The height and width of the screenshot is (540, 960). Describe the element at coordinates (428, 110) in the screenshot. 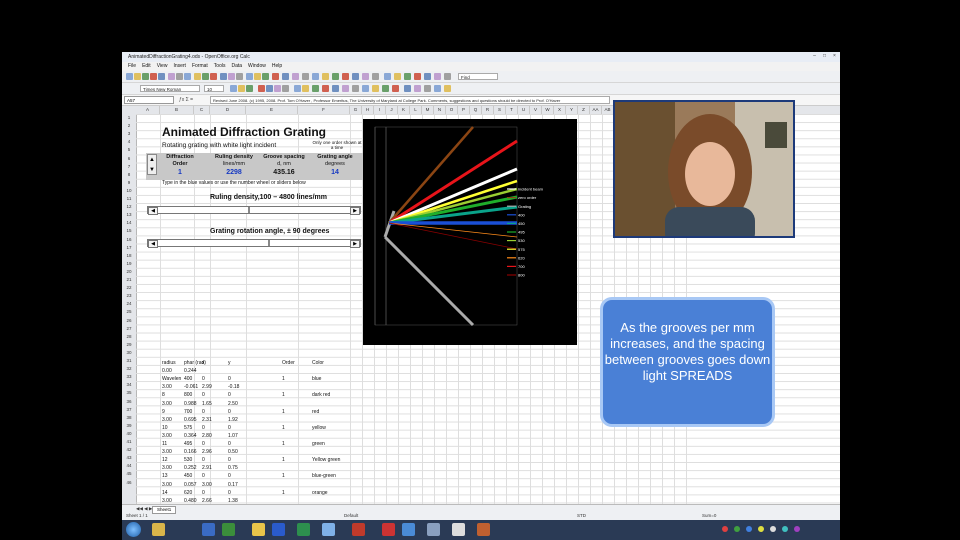

I see `column-header: M` at that location.